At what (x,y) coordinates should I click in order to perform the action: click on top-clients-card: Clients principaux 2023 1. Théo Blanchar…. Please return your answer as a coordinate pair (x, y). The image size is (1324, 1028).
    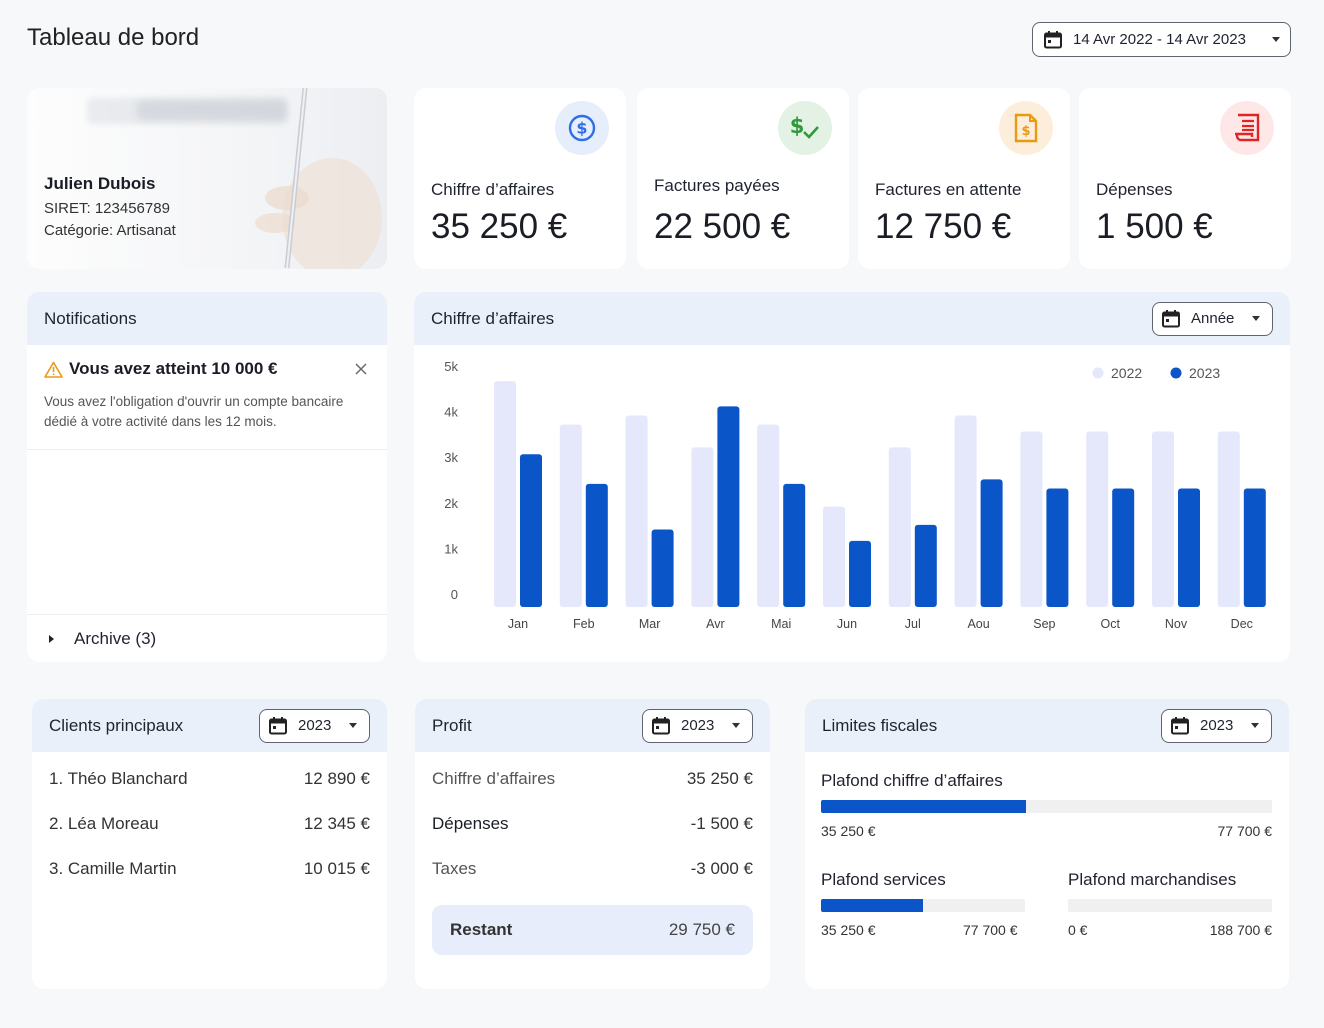
    Looking at the image, I should click on (209, 844).